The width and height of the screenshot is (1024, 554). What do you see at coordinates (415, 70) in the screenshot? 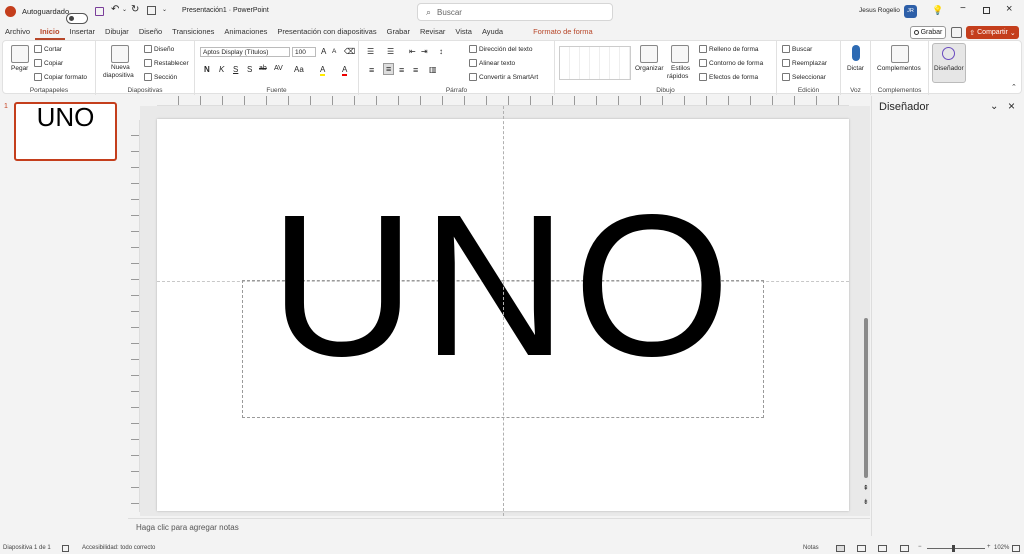
I see `justify-icon: ≡` at bounding box center [415, 70].